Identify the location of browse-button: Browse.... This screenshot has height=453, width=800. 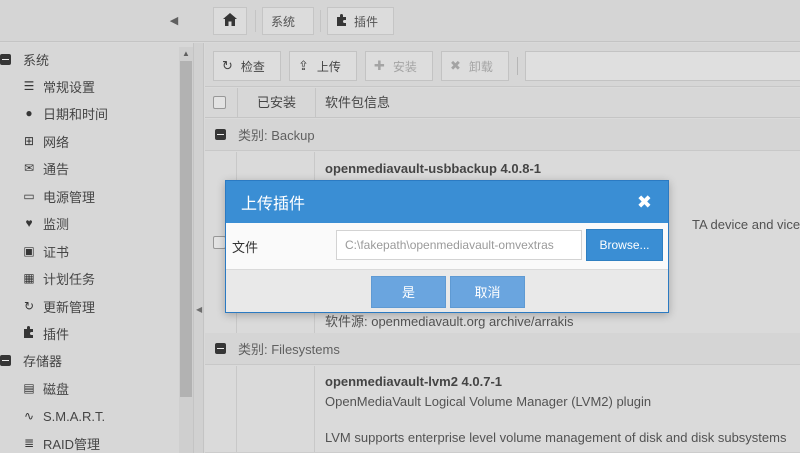
(624, 245).